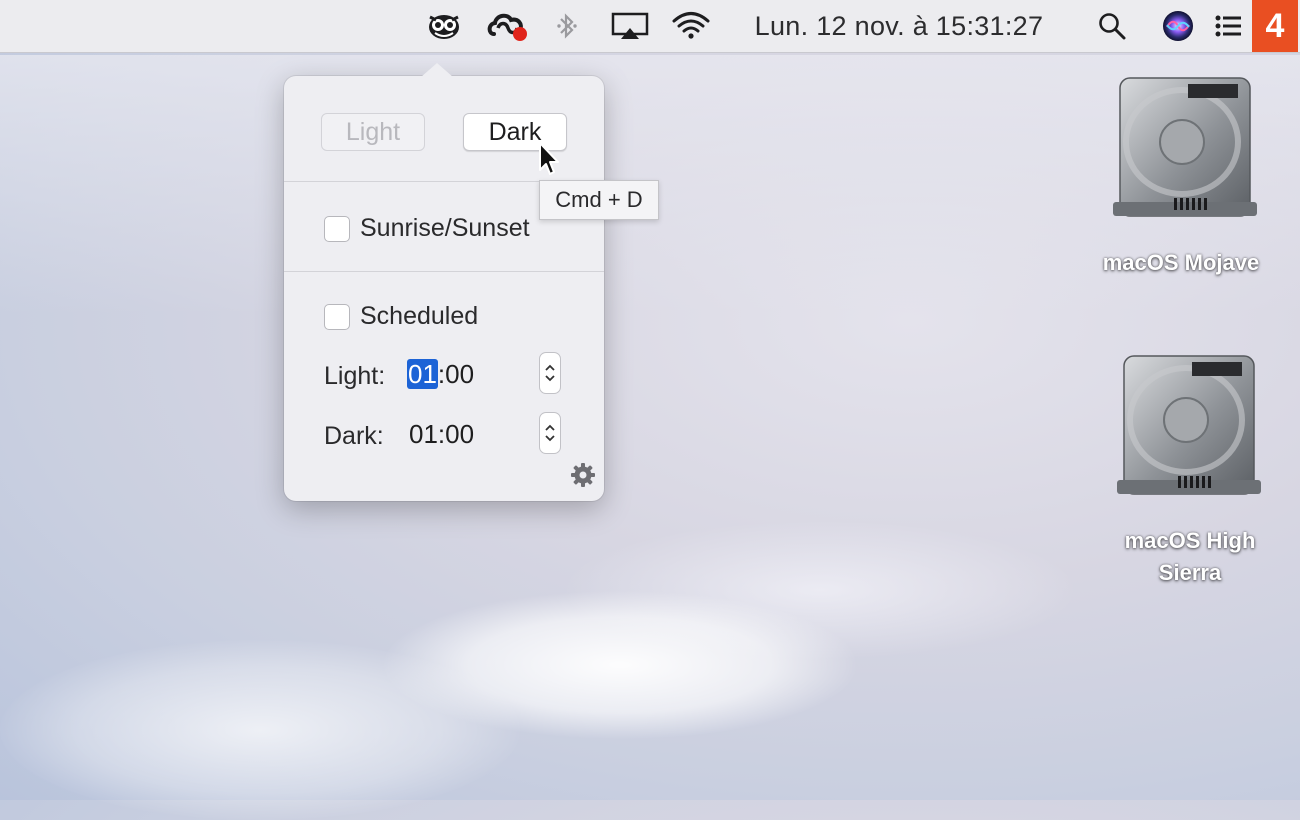  Describe the element at coordinates (899, 26) in the screenshot. I see `menu-clock: Lun. 12 nov. à 15:31:27` at that location.